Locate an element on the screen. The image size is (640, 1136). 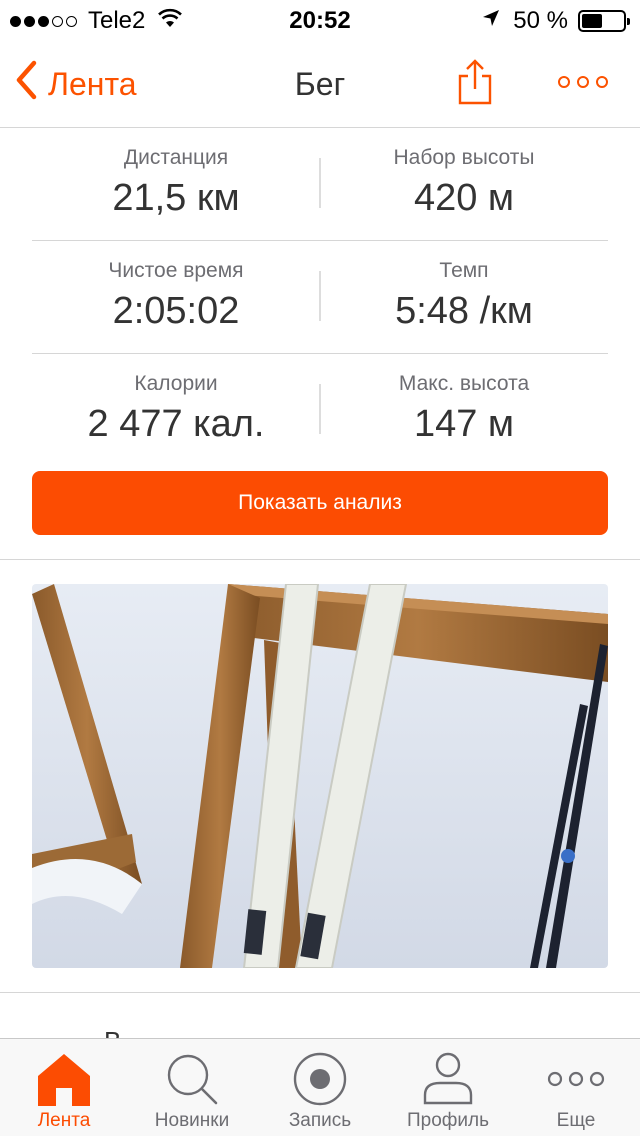
status-right: 50 % is located at coordinates (555, 21).